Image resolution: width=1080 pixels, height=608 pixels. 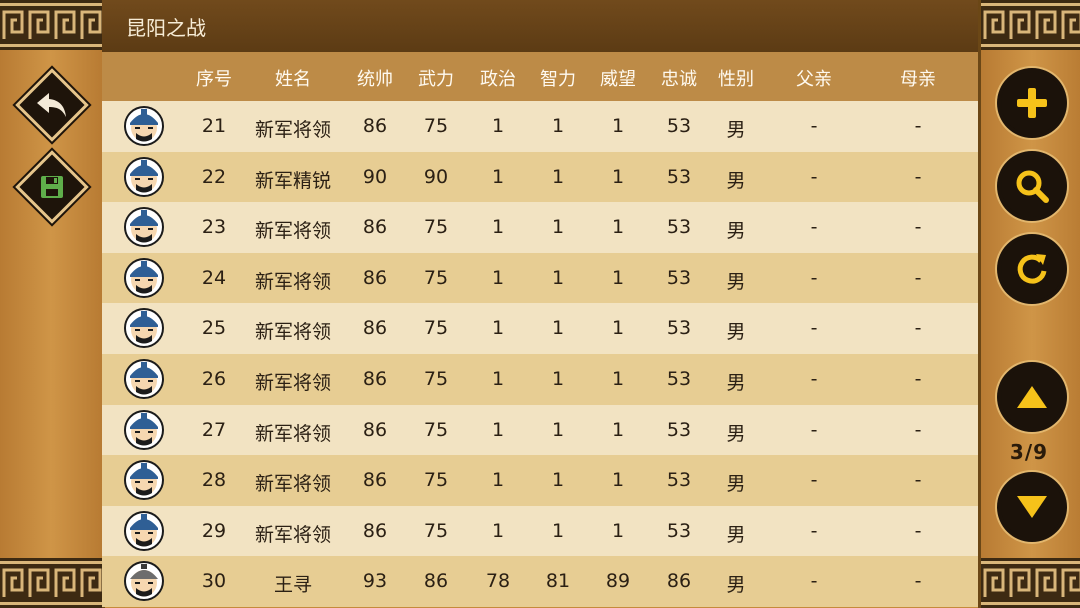 What do you see at coordinates (436, 79) in the screenshot?
I see `header-force: 武力` at bounding box center [436, 79].